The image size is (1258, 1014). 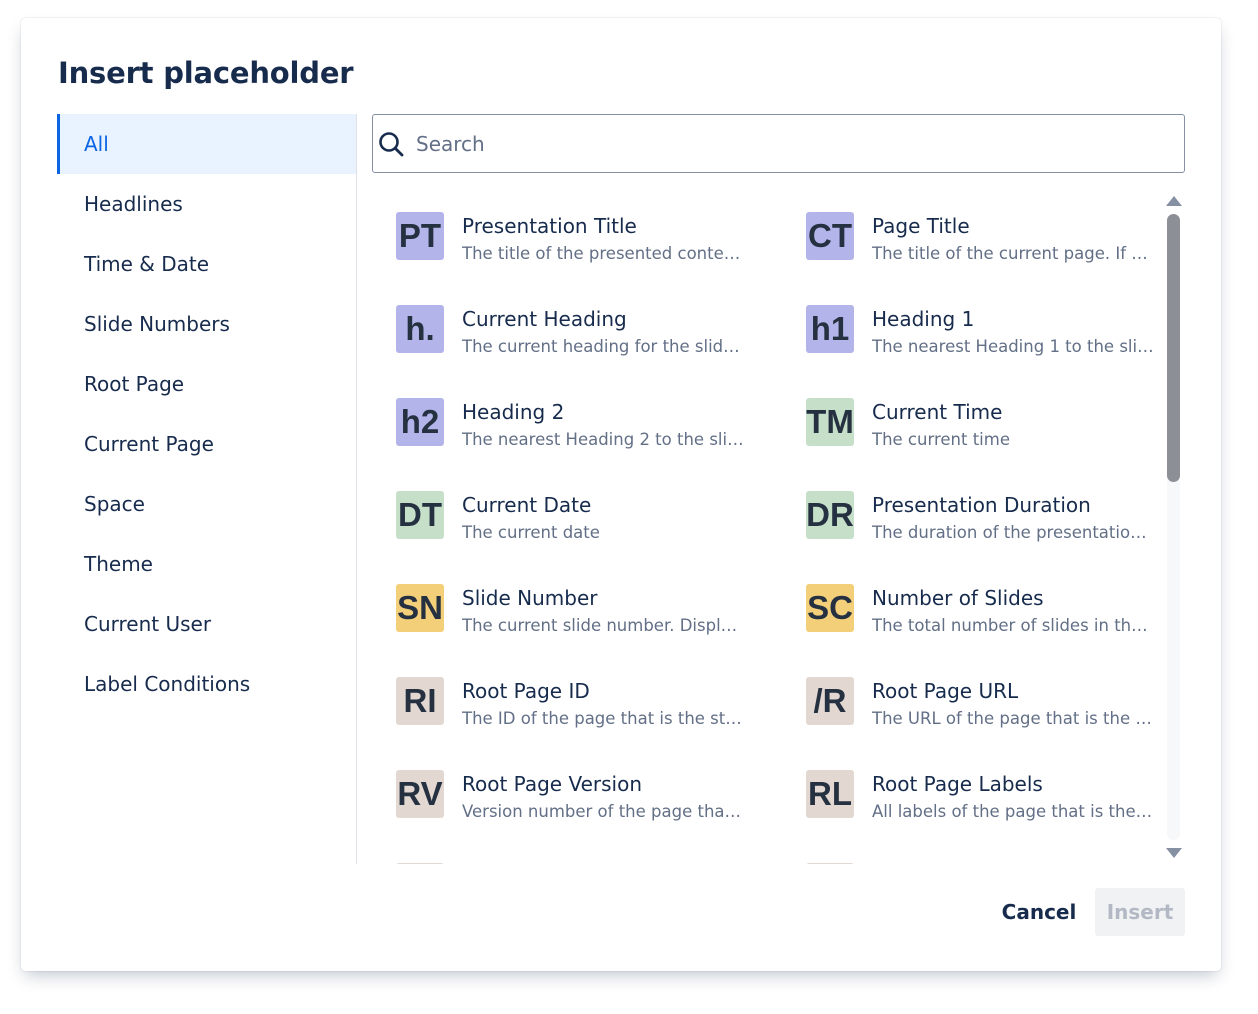 What do you see at coordinates (552, 784) in the screenshot?
I see `placeholder-title: Root Page Version` at bounding box center [552, 784].